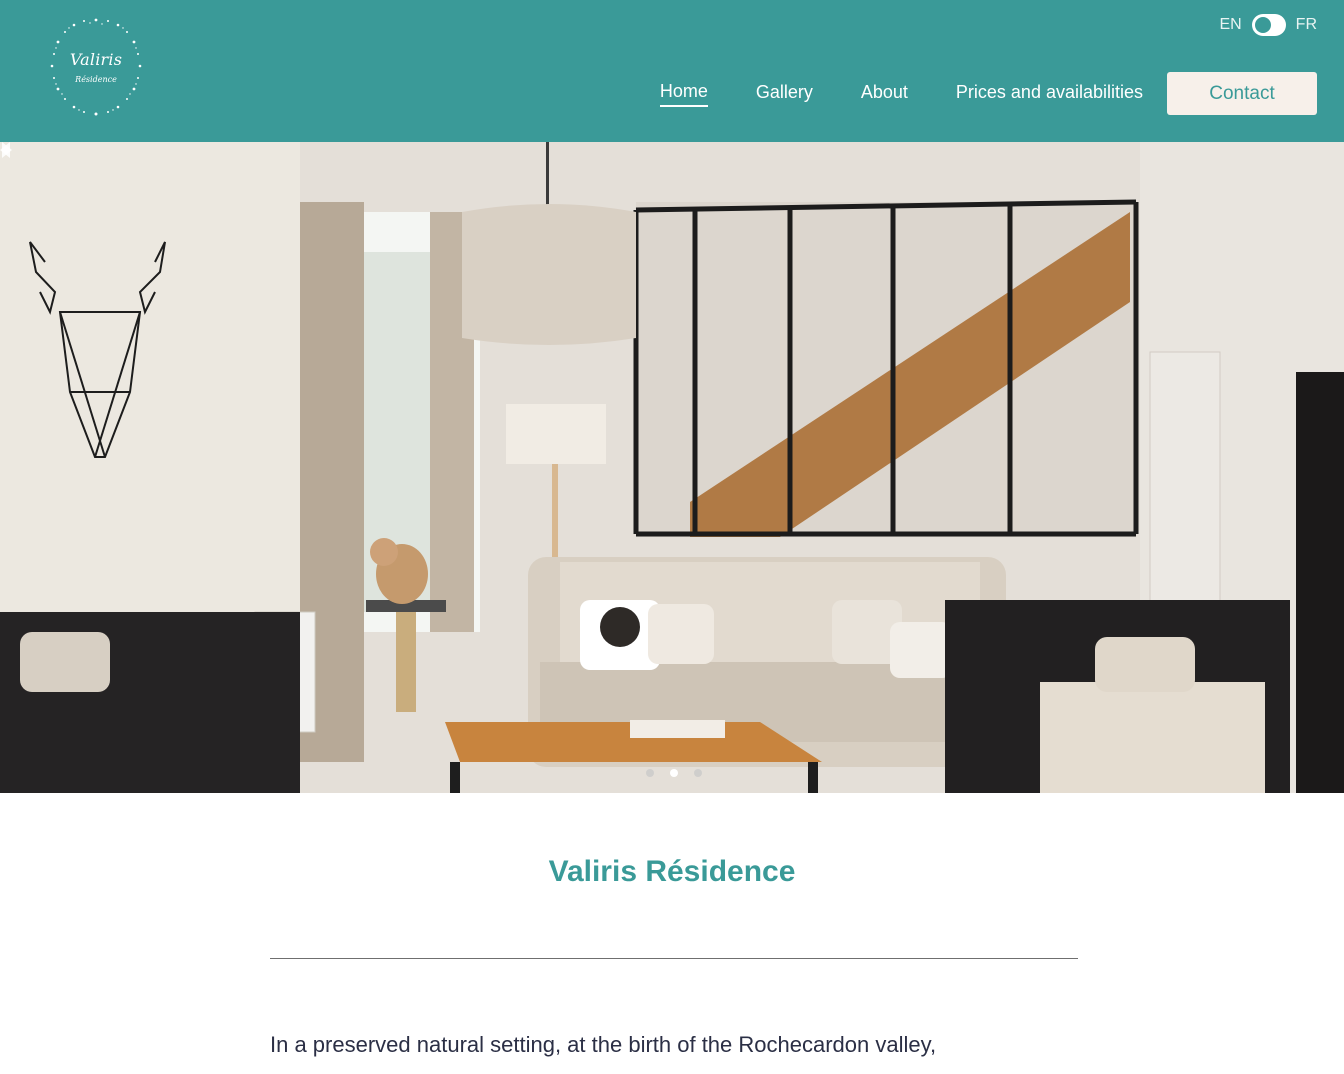 The width and height of the screenshot is (1344, 1074). I want to click on language-toggle, so click(1268, 25).